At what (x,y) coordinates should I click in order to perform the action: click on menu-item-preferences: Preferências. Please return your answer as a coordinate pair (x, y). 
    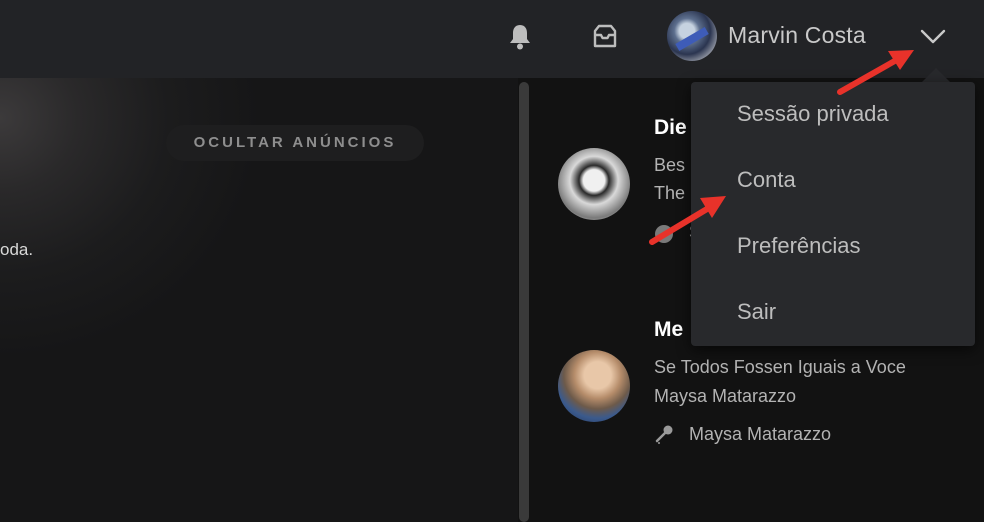
    Looking at the image, I should click on (833, 246).